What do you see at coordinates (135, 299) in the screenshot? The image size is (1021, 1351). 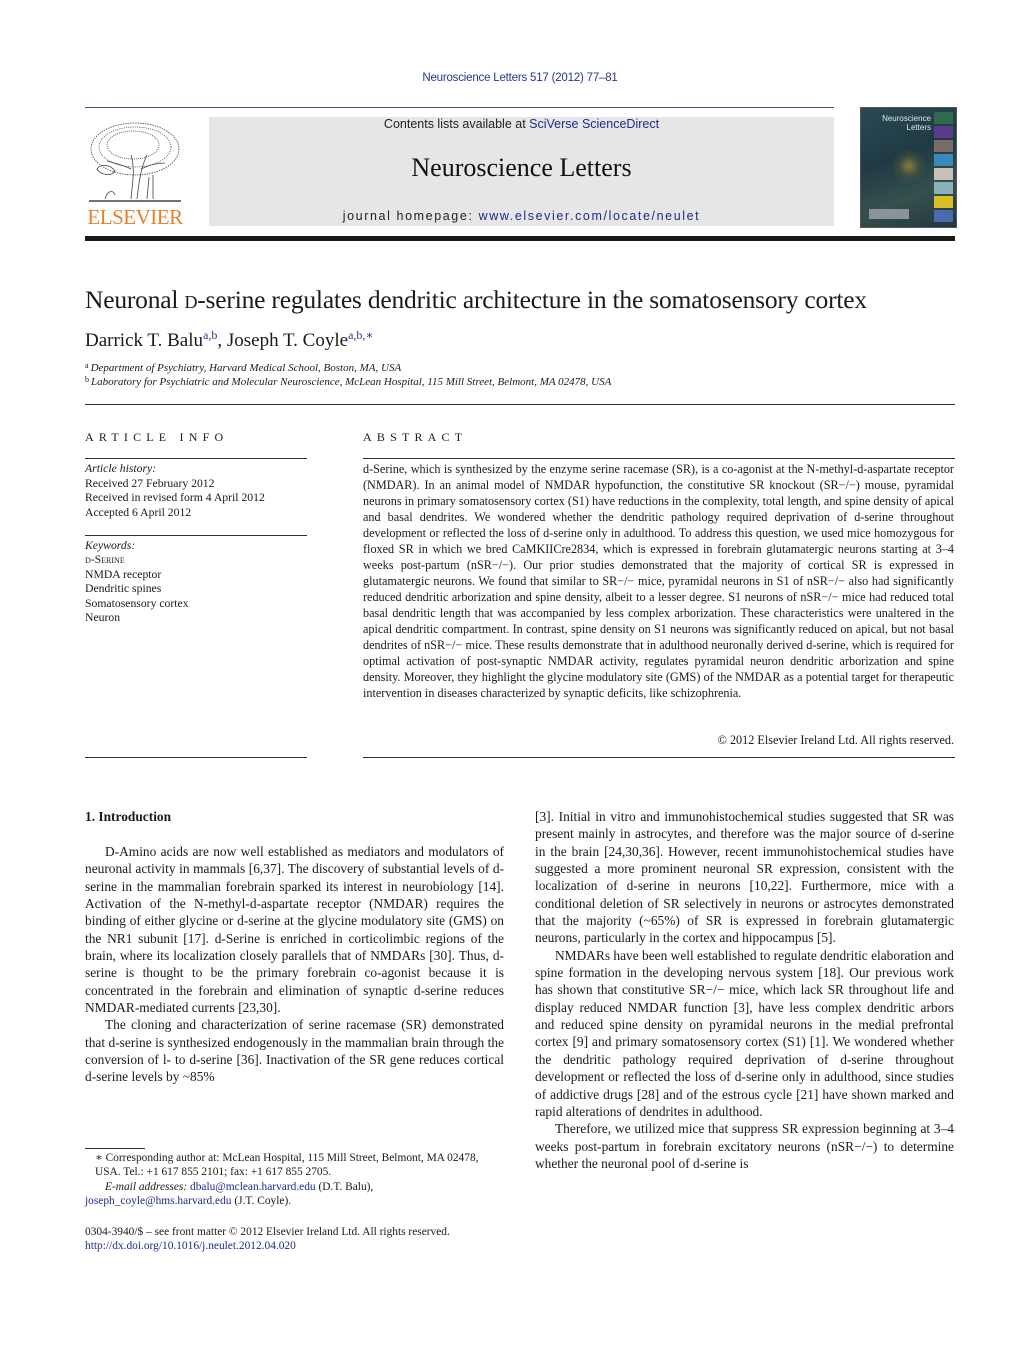 I see `title-part: Neuronal` at bounding box center [135, 299].